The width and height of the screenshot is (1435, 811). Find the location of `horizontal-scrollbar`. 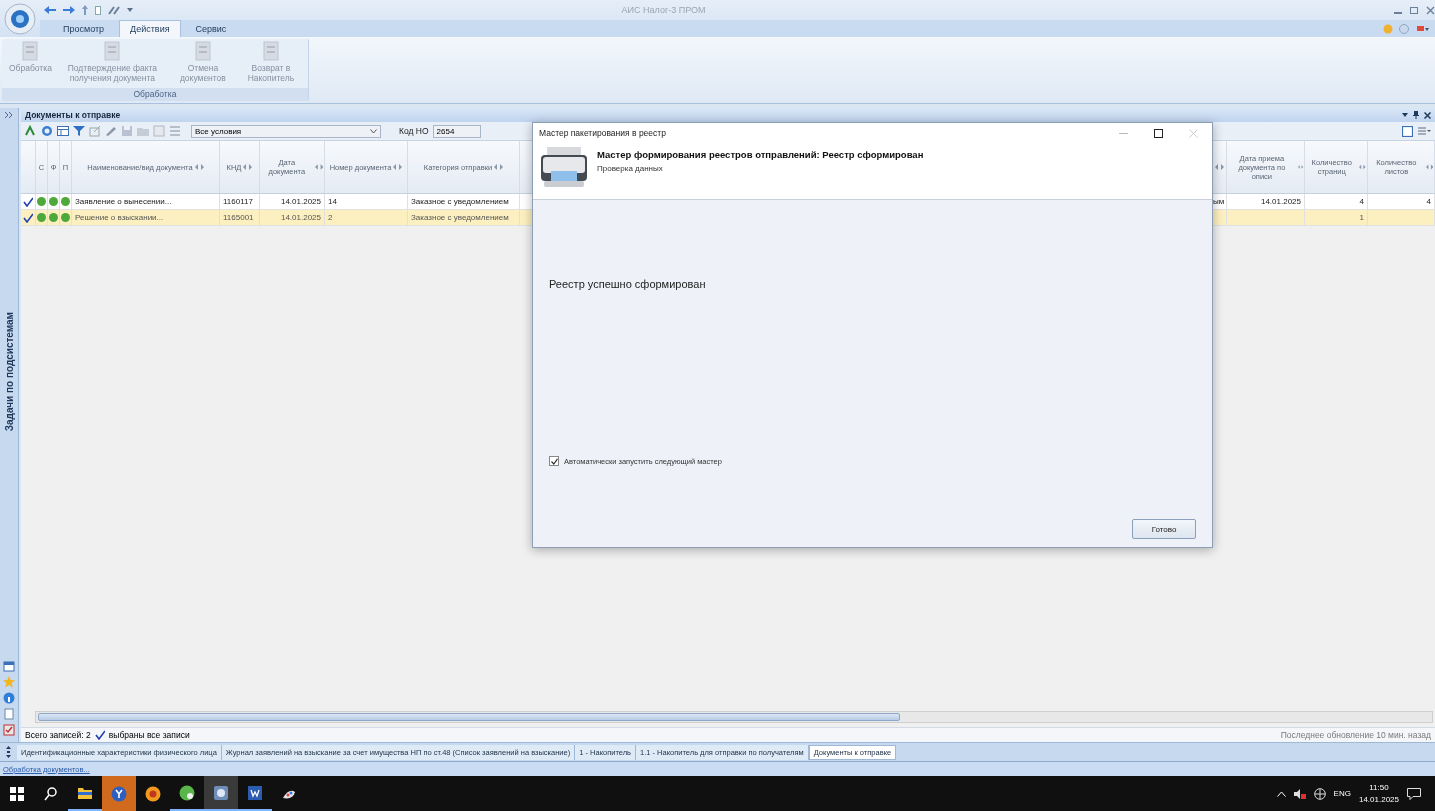

horizontal-scrollbar is located at coordinates (734, 717).